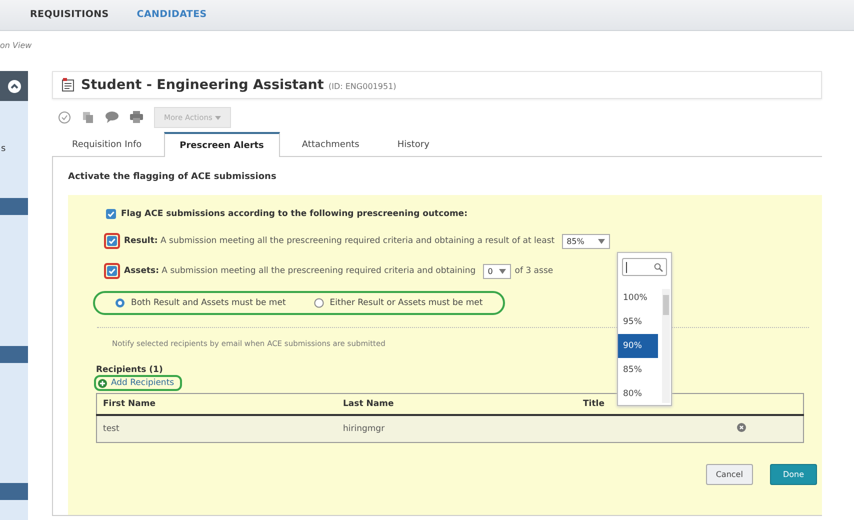 The height and width of the screenshot is (520, 854). Describe the element at coordinates (294, 214) in the screenshot. I see `checkbox-label: Flag ACE submissions according to the following prescreening outcome:` at that location.